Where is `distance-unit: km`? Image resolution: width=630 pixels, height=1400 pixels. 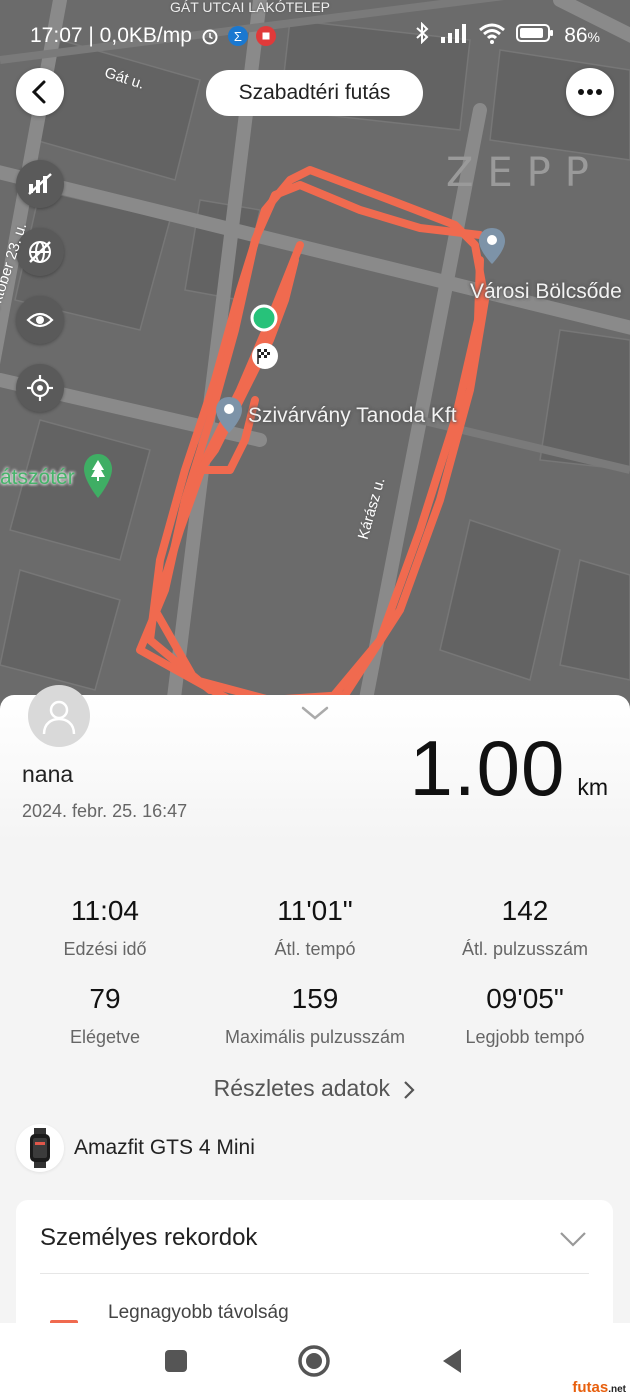
distance-unit: km is located at coordinates (592, 787).